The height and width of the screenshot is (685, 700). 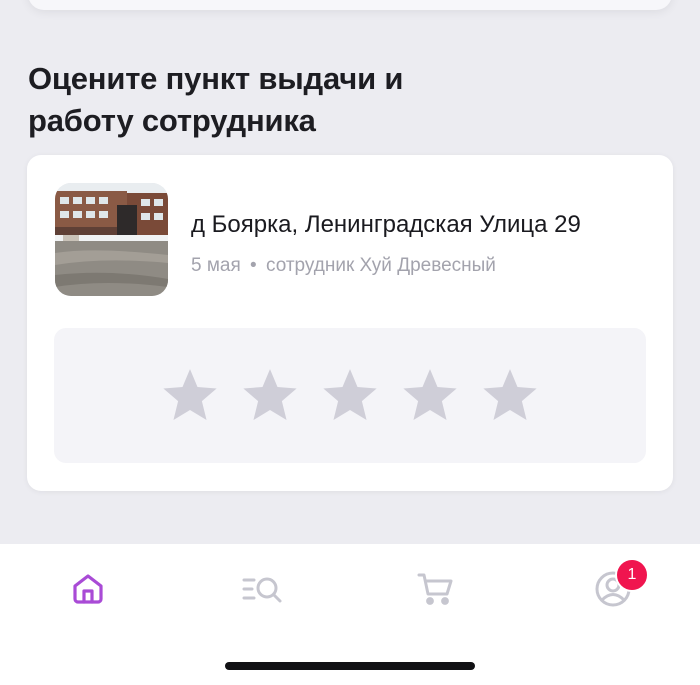 I want to click on tab-profile: 1, so click(x=617, y=585).